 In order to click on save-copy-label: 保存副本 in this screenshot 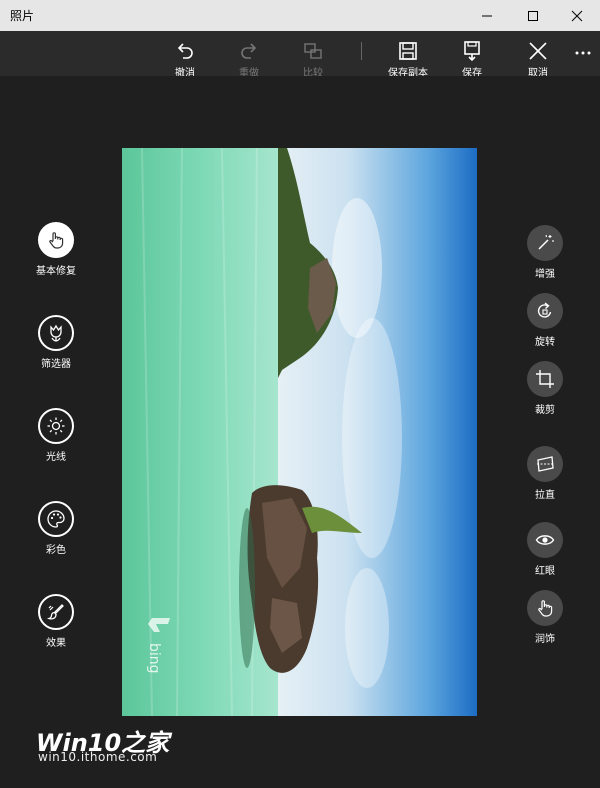, I will do `click(408, 72)`.